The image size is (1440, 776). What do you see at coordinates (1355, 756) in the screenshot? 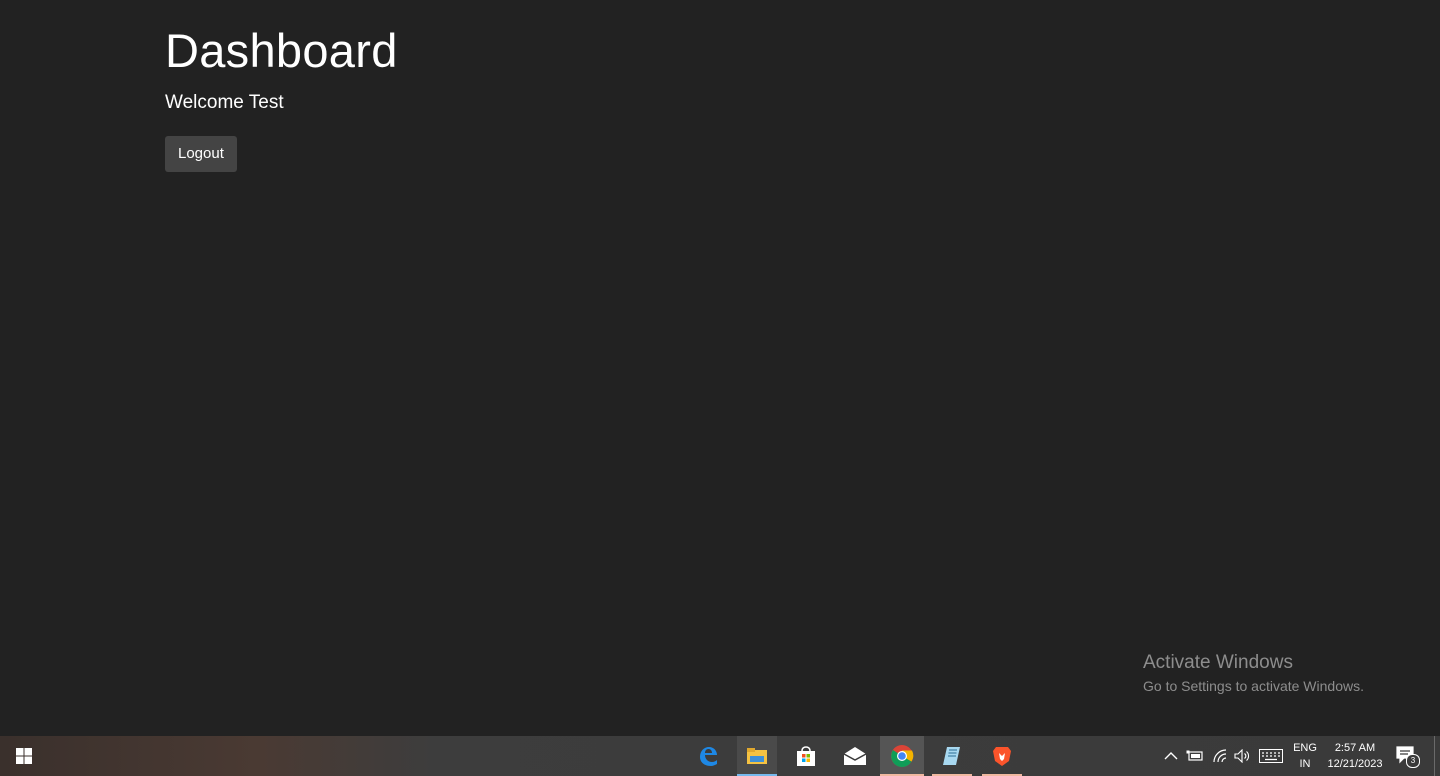
I see `clock: 2:57 AM 12/21/2023` at bounding box center [1355, 756].